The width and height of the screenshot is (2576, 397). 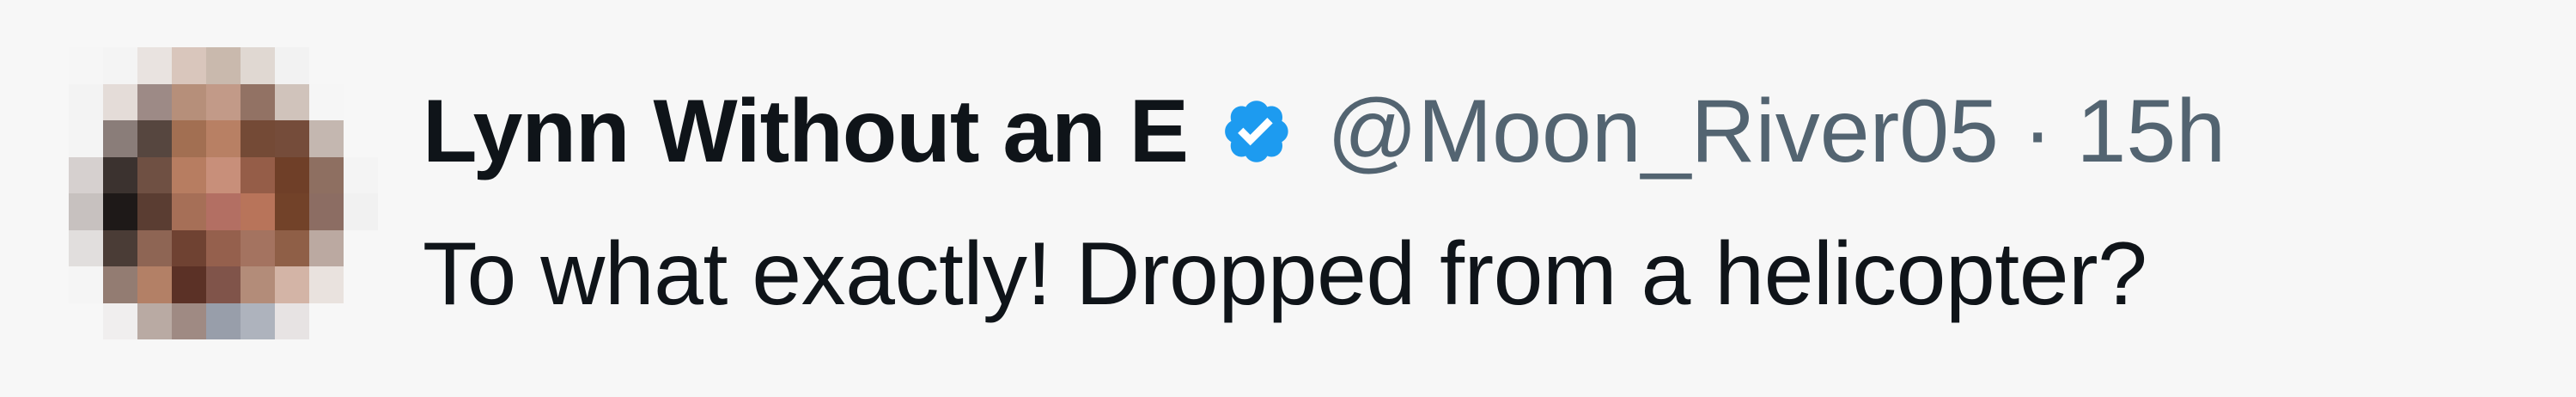 I want to click on avatar, so click(x=223, y=193).